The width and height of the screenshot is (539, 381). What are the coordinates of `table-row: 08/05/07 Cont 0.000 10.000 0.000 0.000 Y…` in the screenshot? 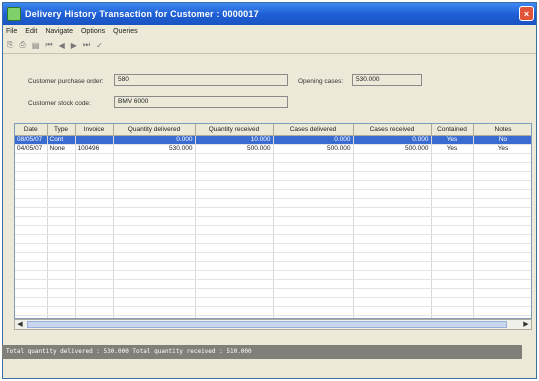 It's located at (273, 140).